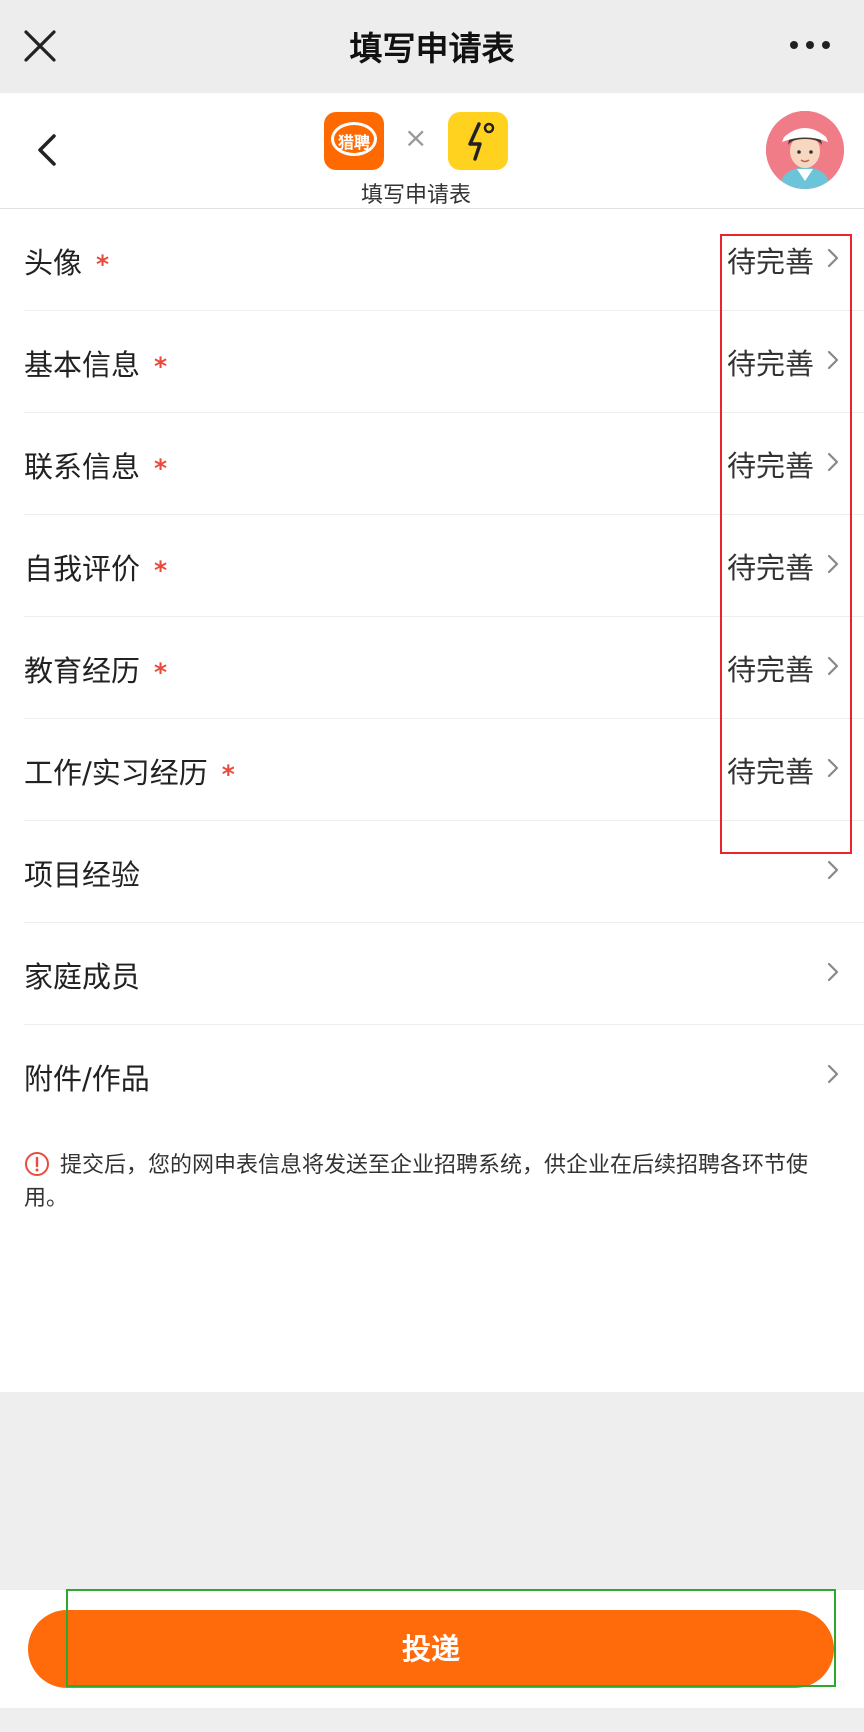  What do you see at coordinates (810, 45) in the screenshot?
I see `more-icon` at bounding box center [810, 45].